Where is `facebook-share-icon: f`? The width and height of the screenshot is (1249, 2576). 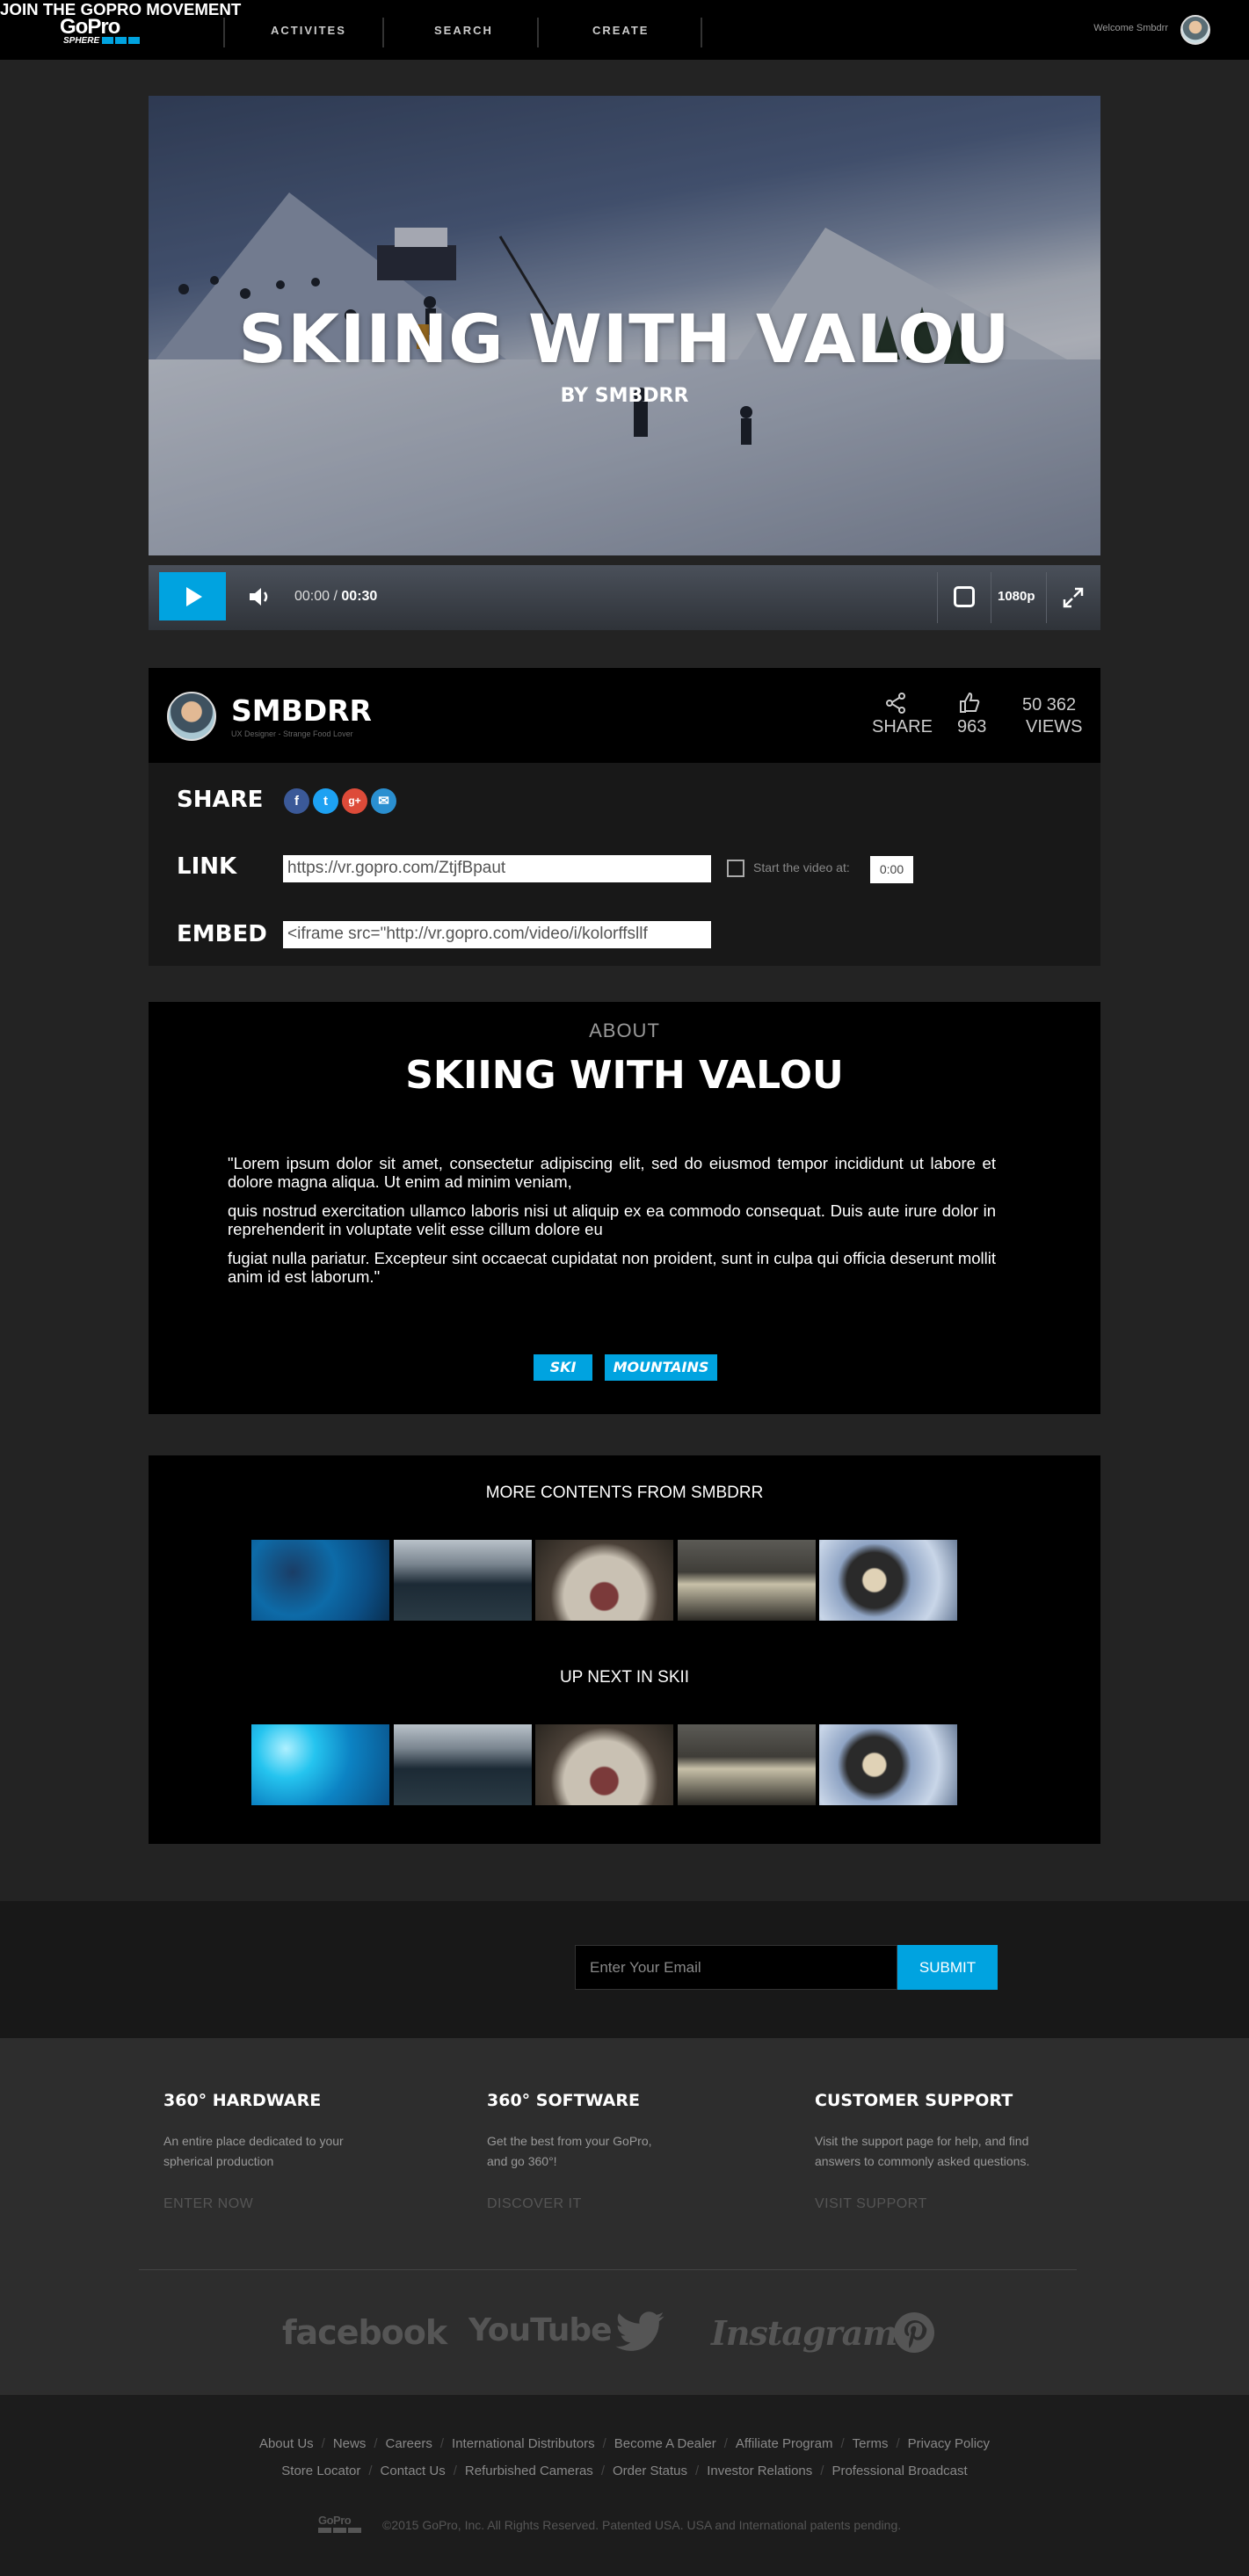 facebook-share-icon: f is located at coordinates (296, 801).